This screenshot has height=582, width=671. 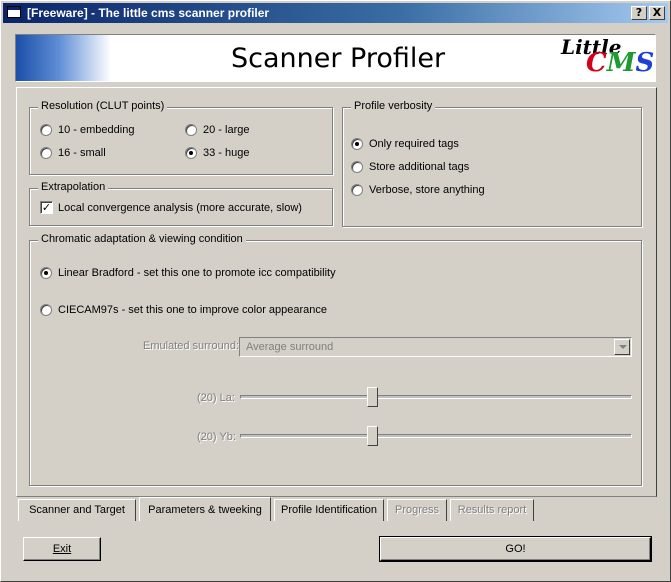 I want to click on verbosity-legend: Profile verbosity, so click(x=393, y=106).